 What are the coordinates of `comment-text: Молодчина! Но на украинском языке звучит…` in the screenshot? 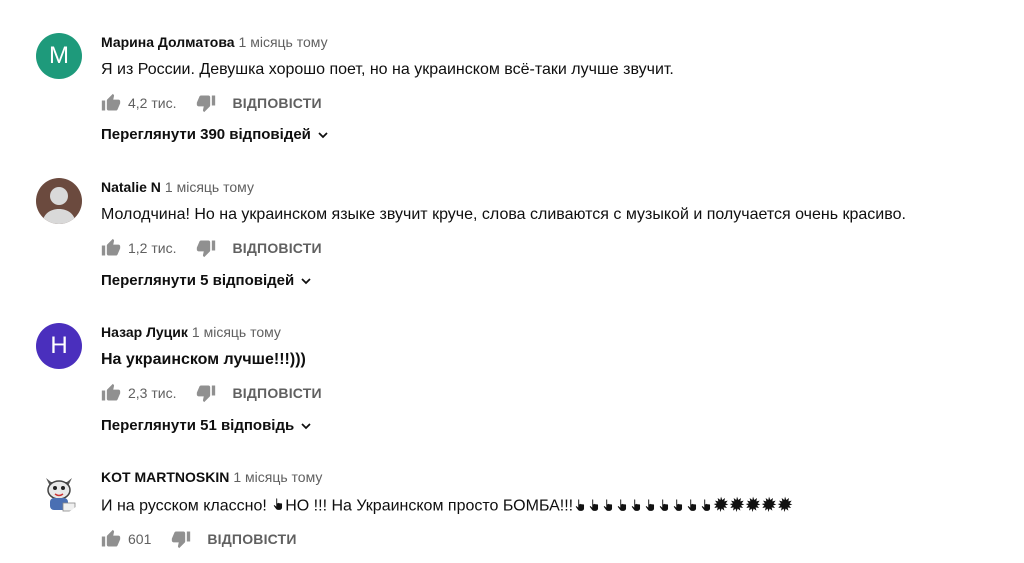 It's located at (503, 214).